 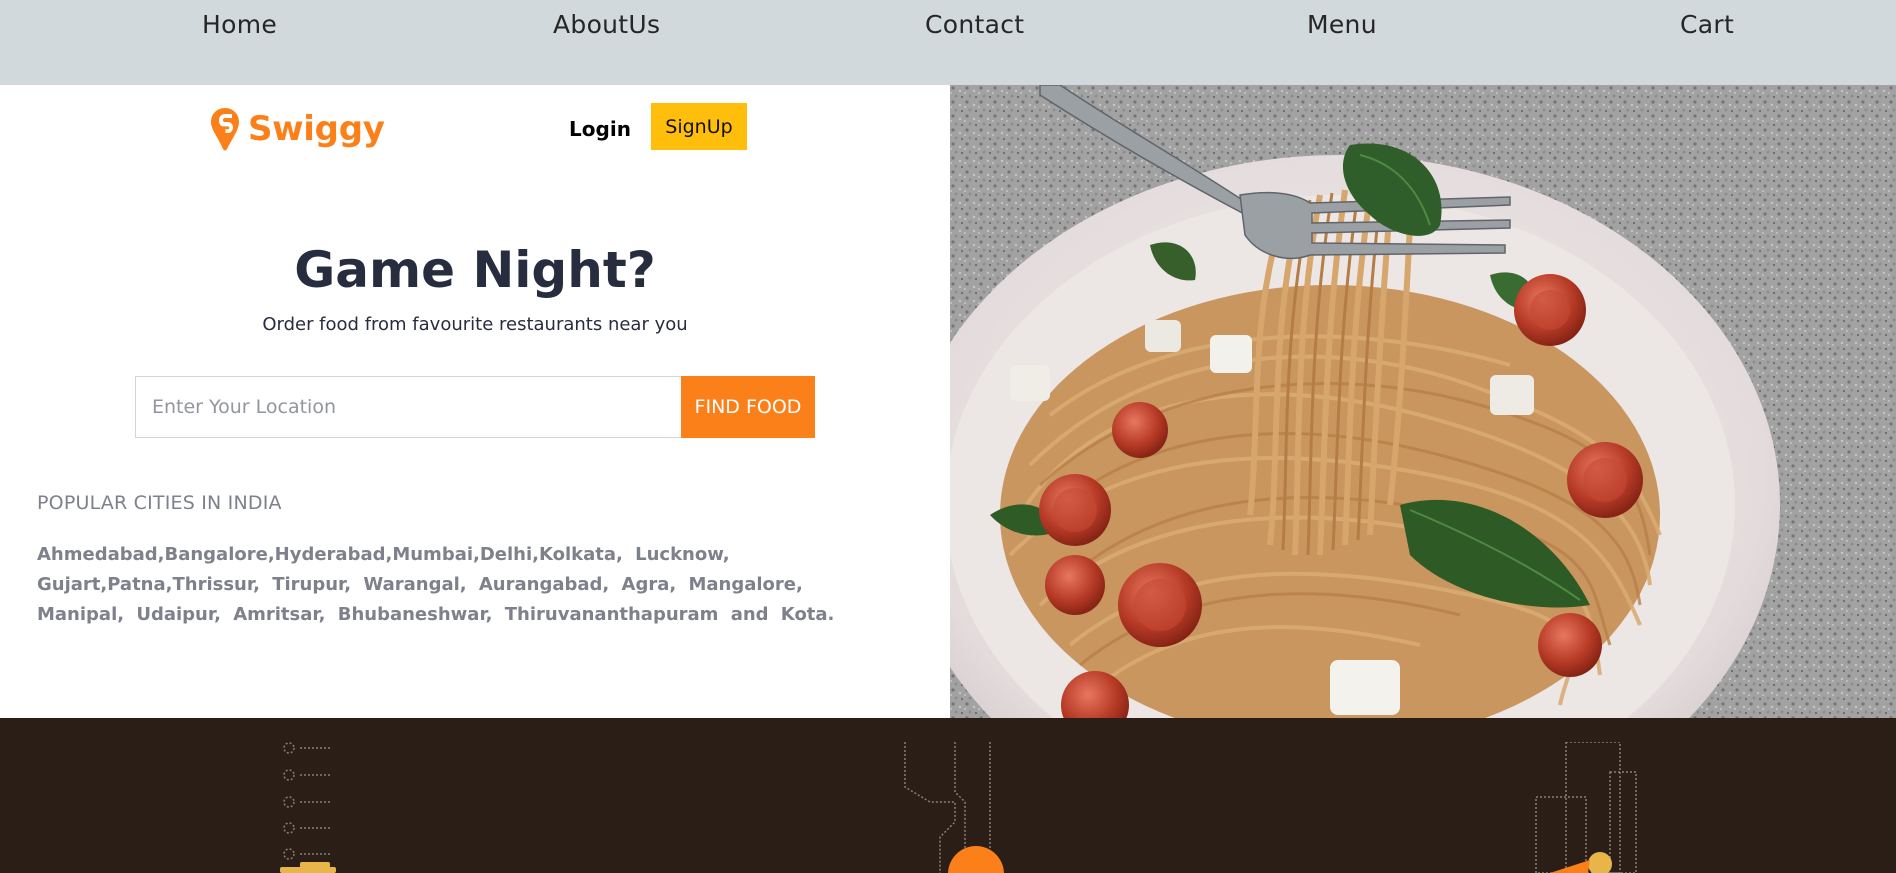 I want to click on nav-contact-link: Contact, so click(x=974, y=24).